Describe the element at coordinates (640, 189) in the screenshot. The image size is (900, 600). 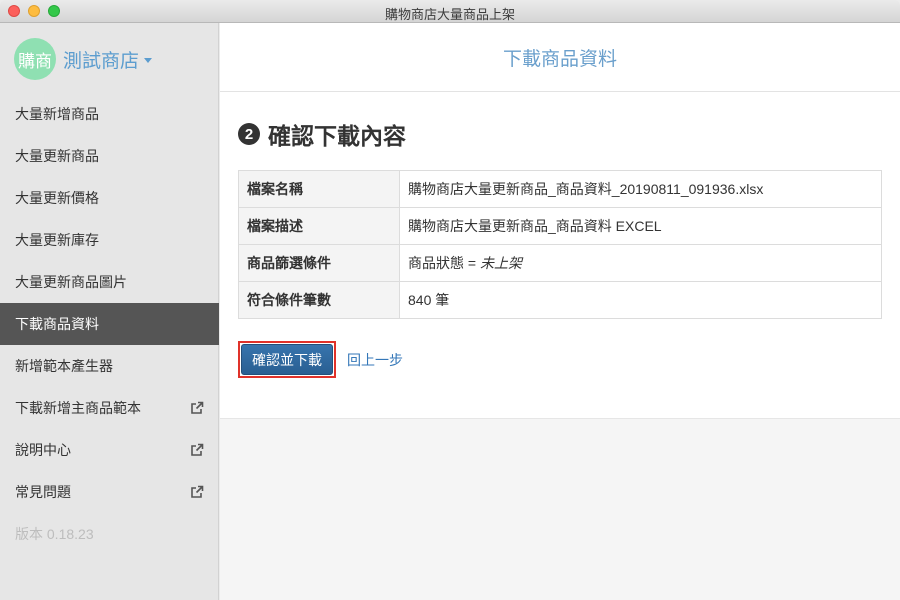
I see `row-value: 購物商店大量更新商品_商品資料_20190811_091936.xlsx` at that location.